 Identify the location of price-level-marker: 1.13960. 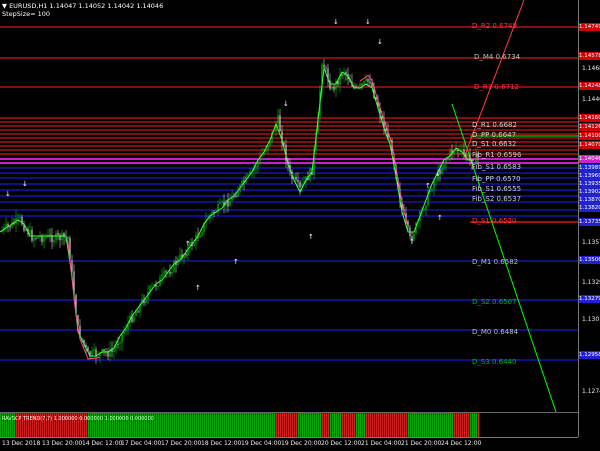
(589, 176).